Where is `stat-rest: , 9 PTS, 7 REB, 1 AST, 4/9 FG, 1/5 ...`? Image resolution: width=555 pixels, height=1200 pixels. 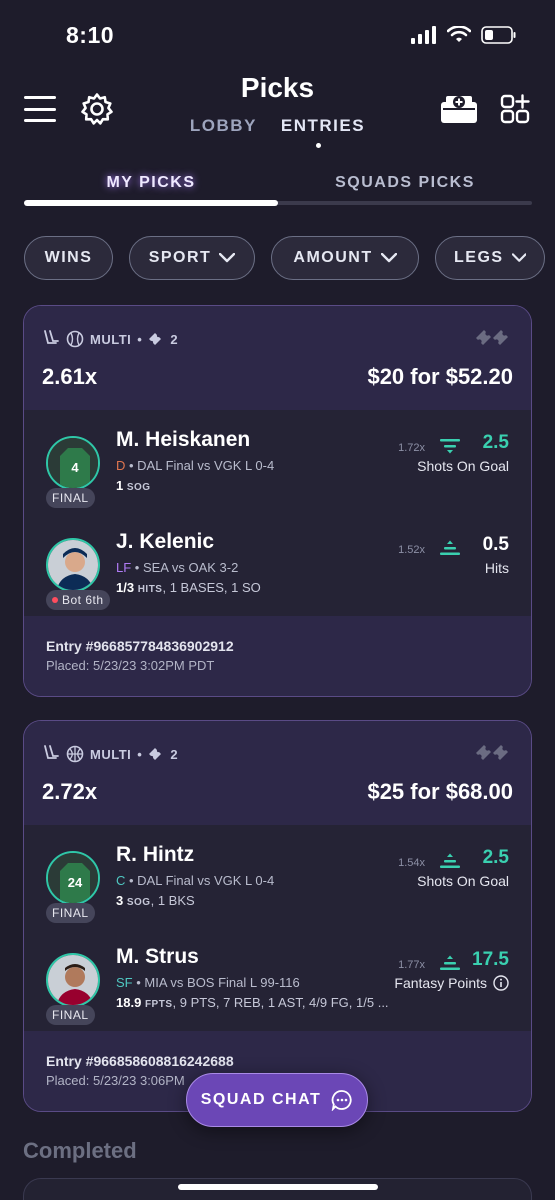 stat-rest: , 9 PTS, 7 REB, 1 AST, 4/9 FG, 1/5 ... is located at coordinates (280, 1002).